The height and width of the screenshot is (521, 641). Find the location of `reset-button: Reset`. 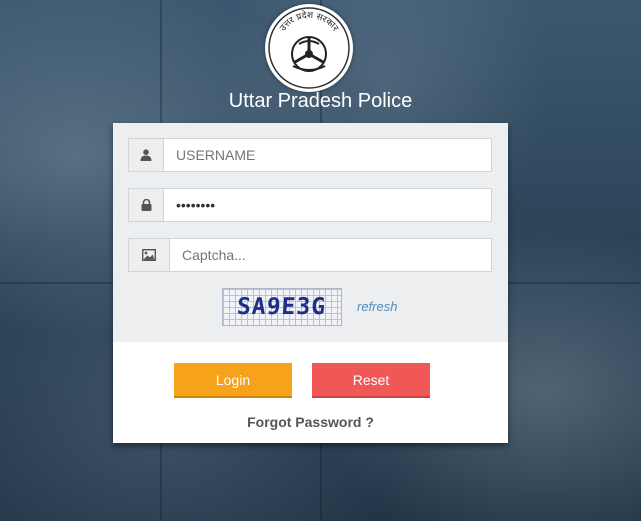

reset-button: Reset is located at coordinates (371, 380).